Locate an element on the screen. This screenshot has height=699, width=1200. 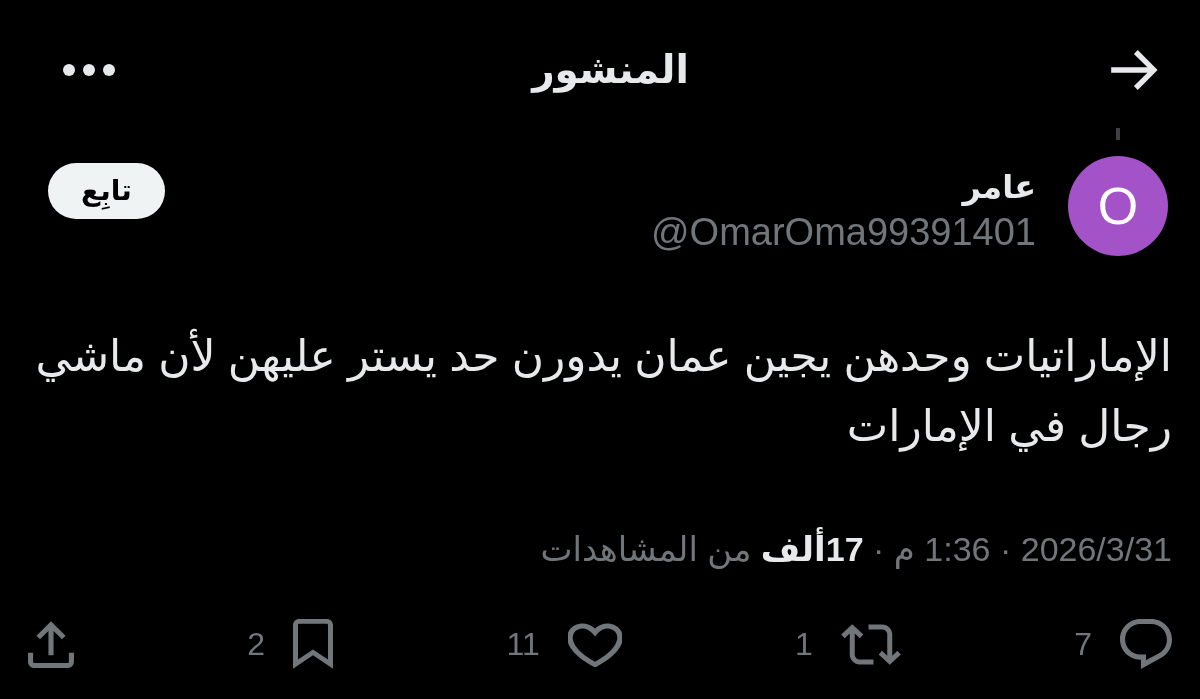
back-button is located at coordinates (1134, 70).